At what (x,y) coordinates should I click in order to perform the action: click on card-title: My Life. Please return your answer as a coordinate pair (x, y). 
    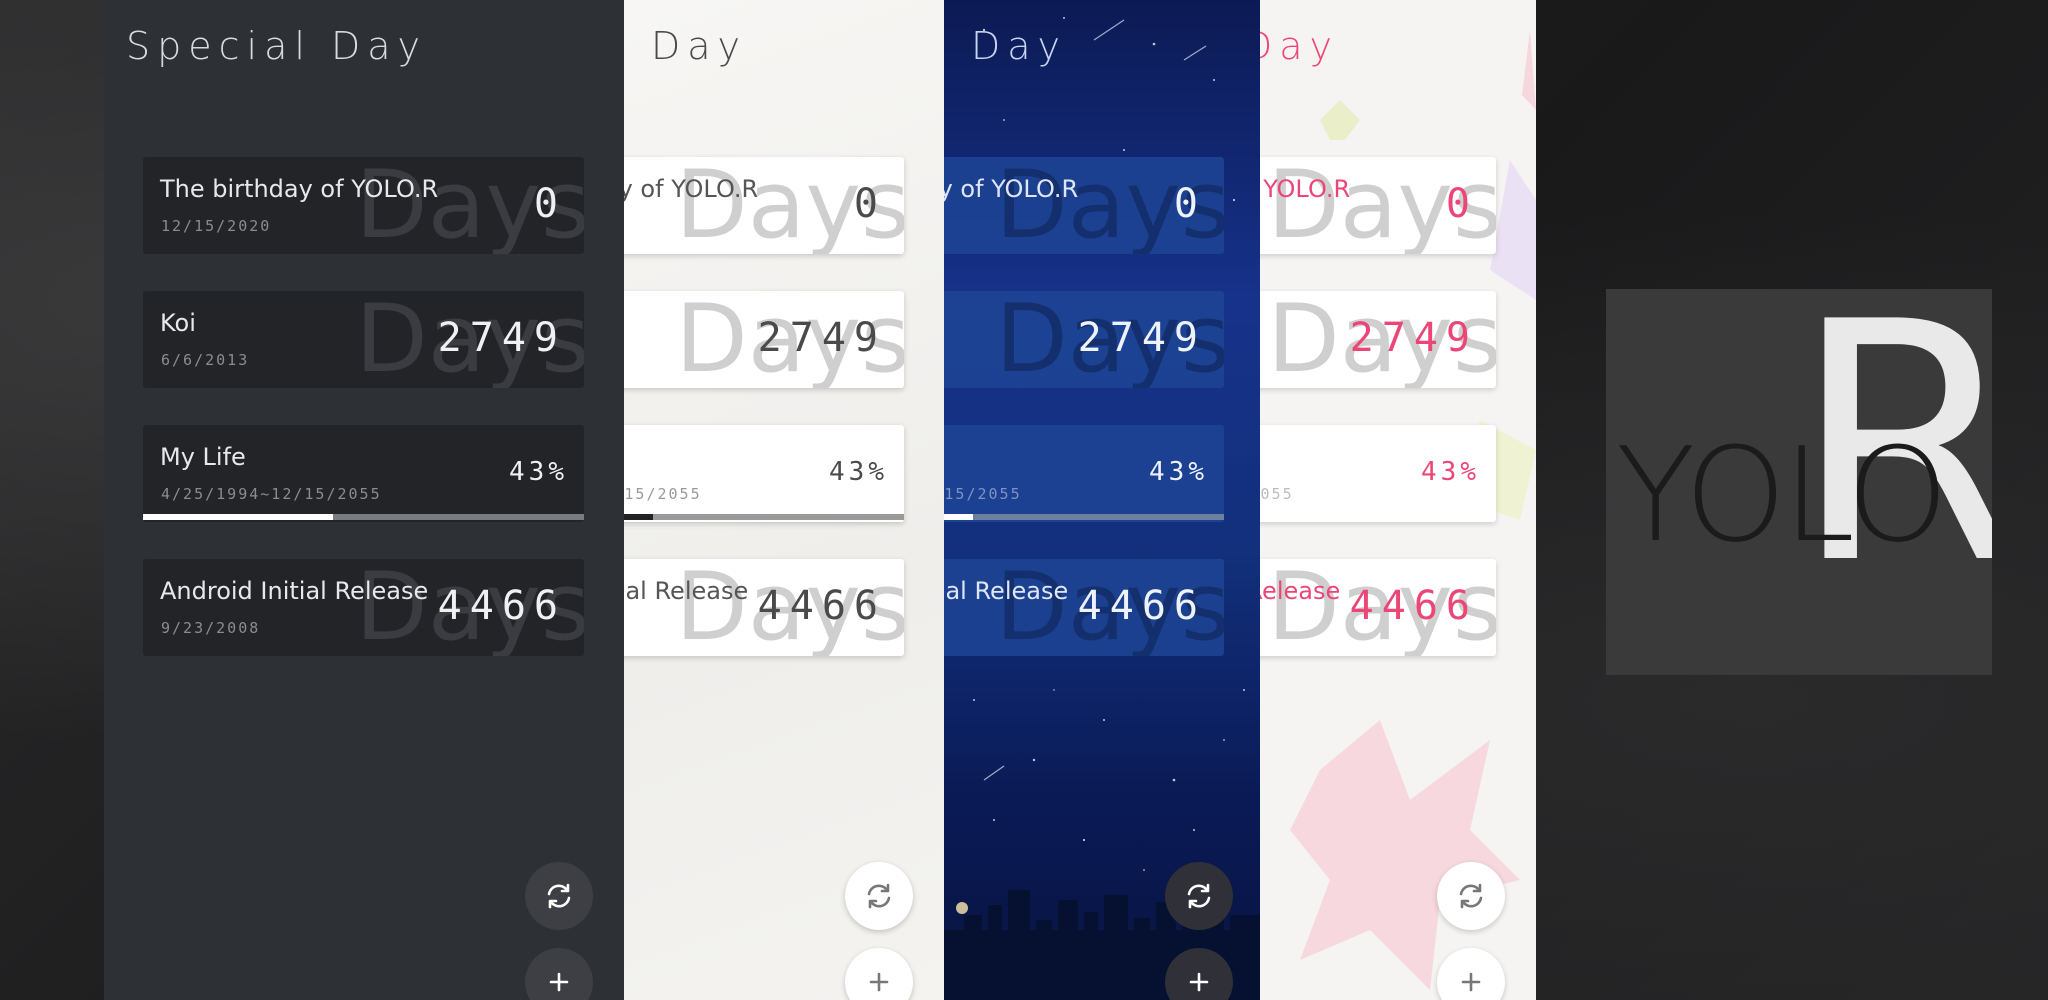
    Looking at the image, I should click on (203, 457).